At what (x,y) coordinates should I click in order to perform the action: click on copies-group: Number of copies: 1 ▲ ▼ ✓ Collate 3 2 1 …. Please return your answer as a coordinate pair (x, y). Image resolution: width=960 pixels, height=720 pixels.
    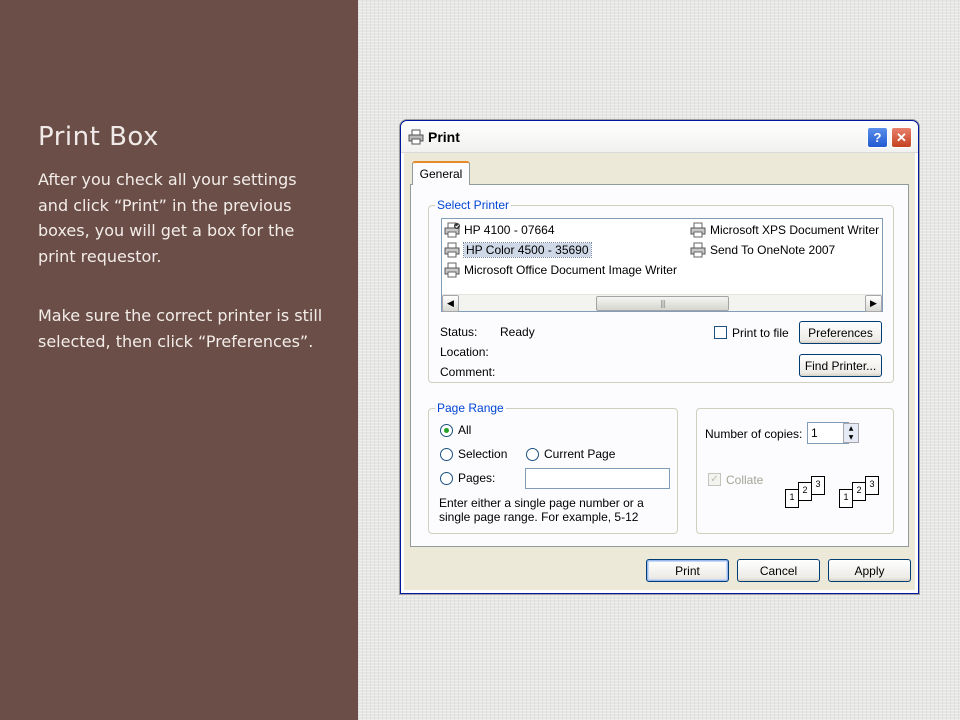
    Looking at the image, I should click on (795, 471).